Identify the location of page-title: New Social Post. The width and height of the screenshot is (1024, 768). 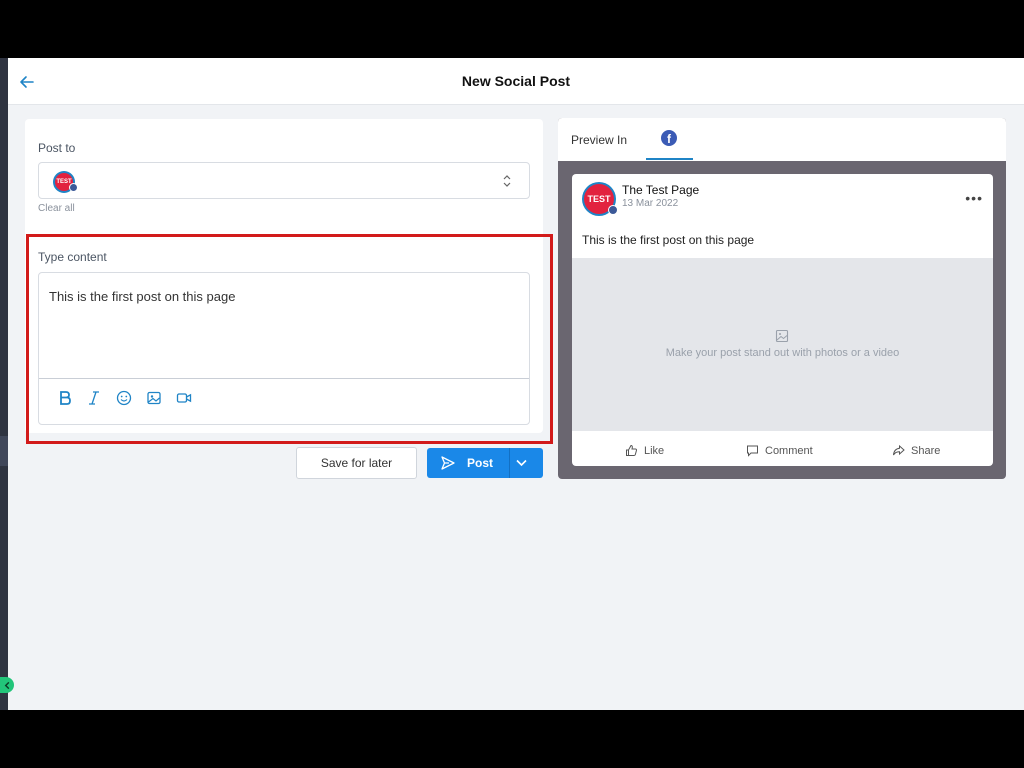
(516, 81).